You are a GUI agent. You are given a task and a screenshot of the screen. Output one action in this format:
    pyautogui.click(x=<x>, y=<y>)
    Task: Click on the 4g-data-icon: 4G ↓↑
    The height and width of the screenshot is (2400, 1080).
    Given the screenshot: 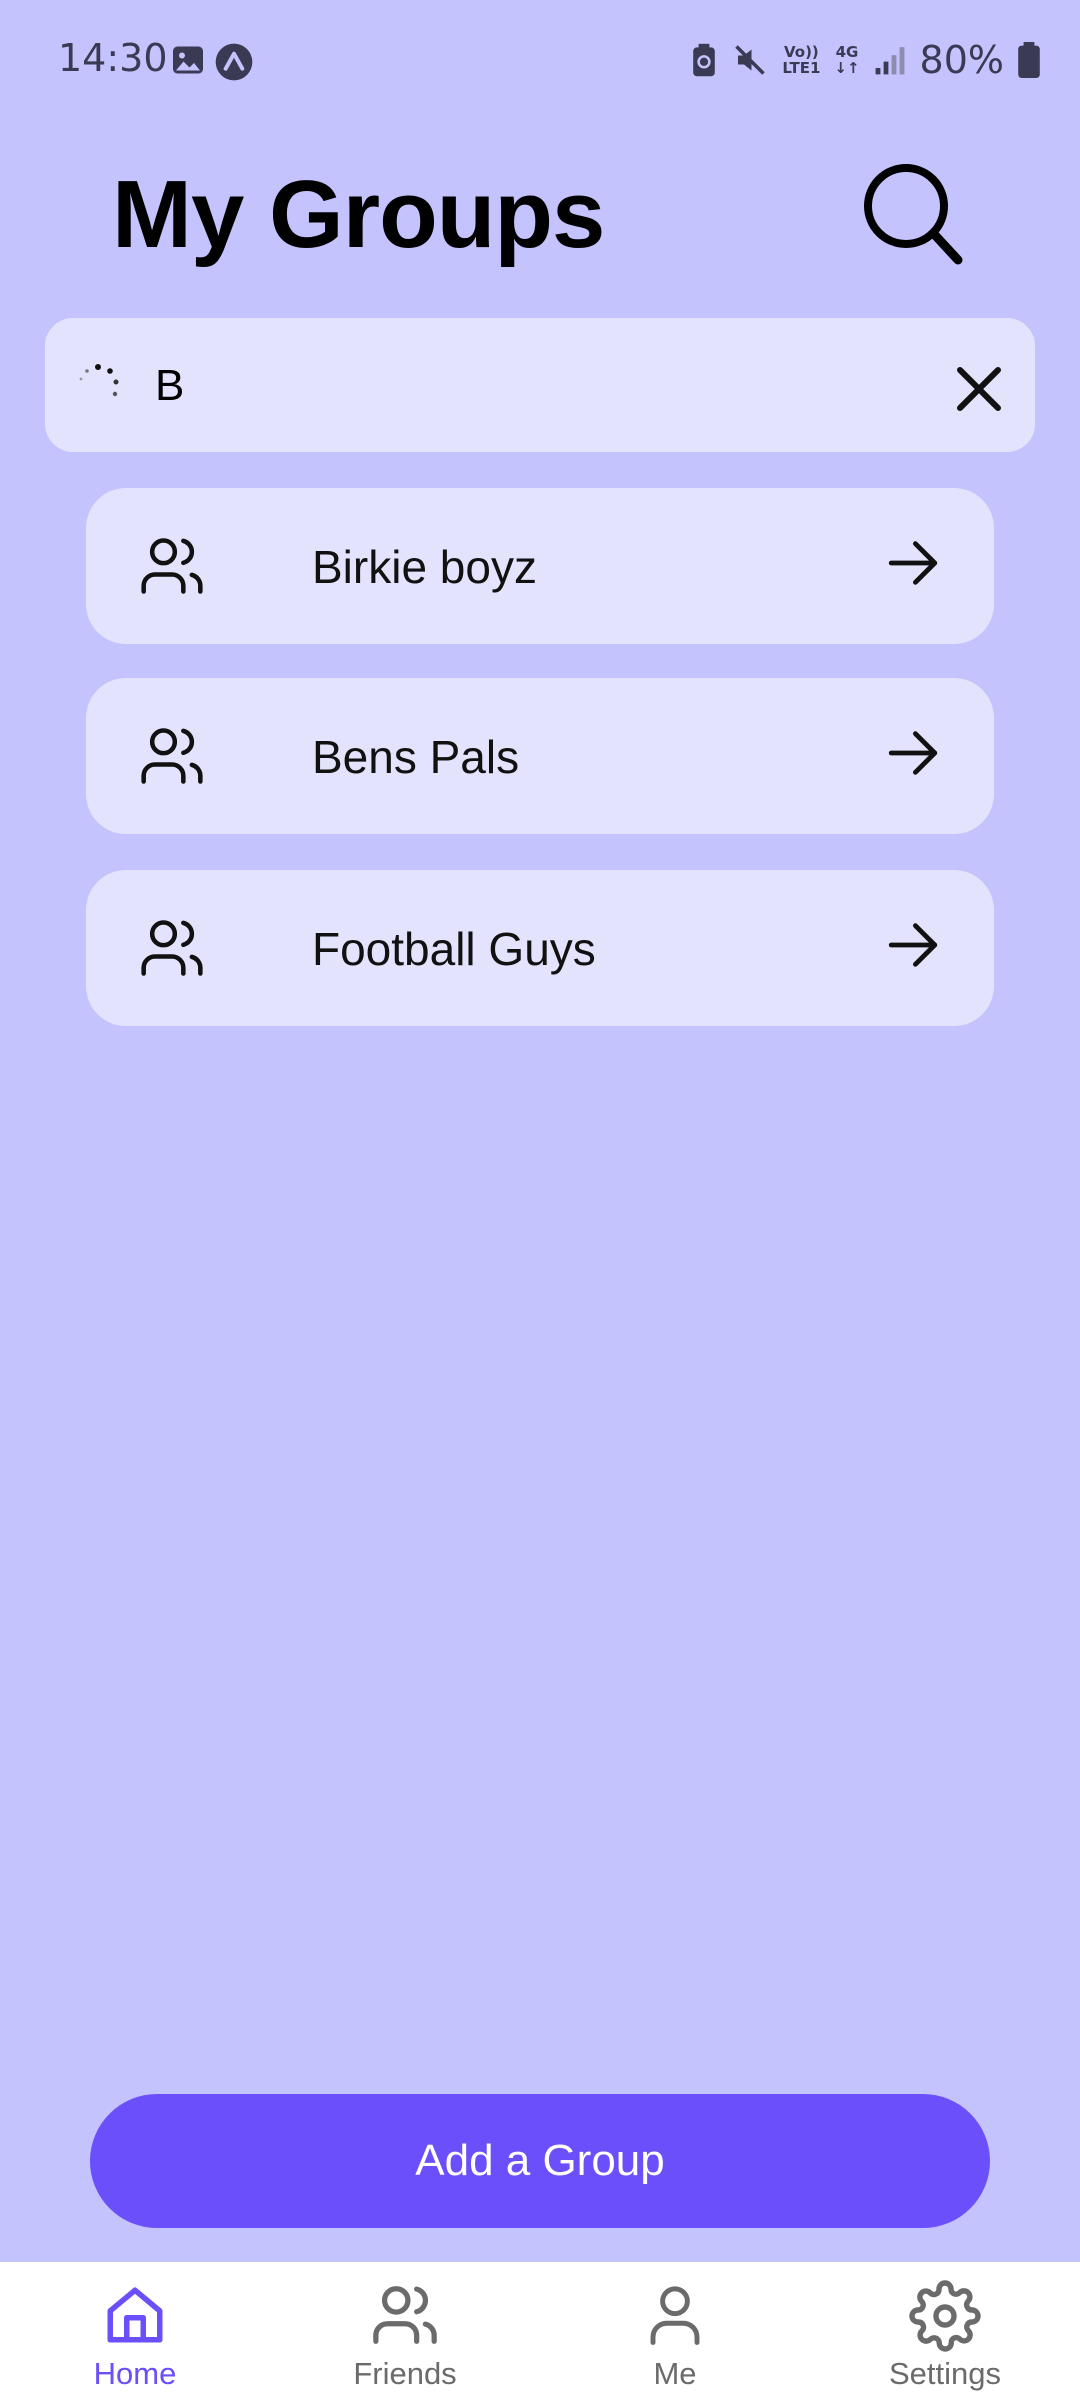 What is the action you would take?
    pyautogui.click(x=847, y=60)
    